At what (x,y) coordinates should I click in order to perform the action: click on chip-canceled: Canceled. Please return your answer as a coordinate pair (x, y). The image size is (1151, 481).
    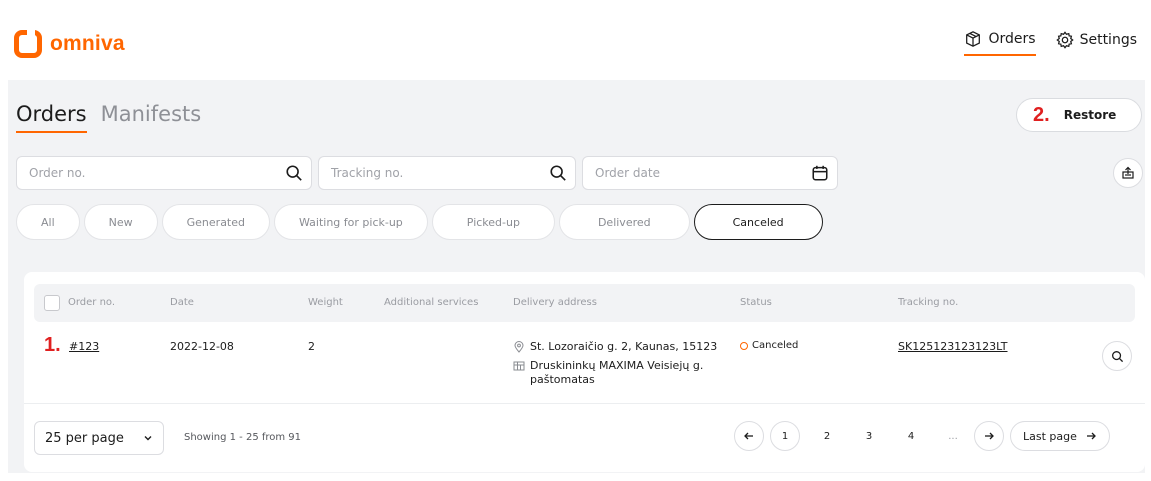
    Looking at the image, I should click on (758, 222).